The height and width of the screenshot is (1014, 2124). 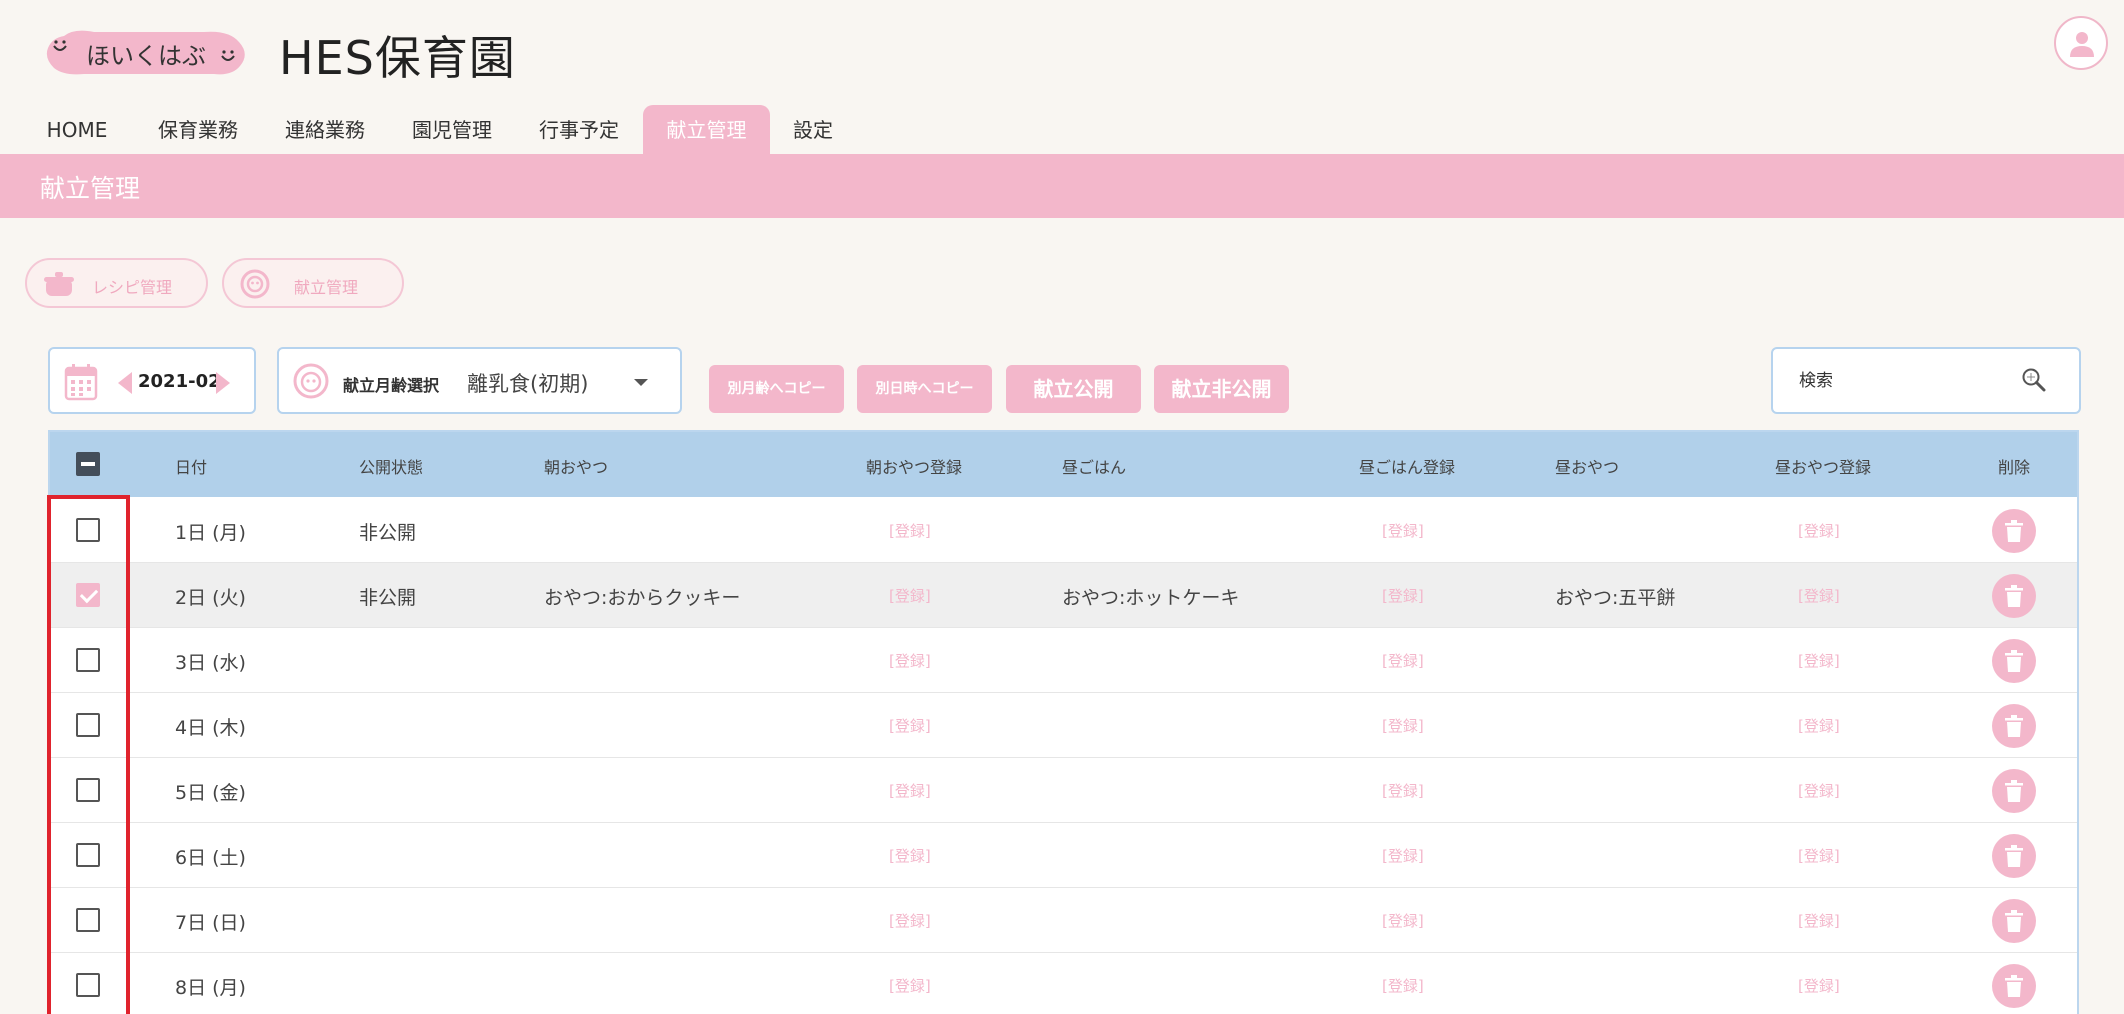 What do you see at coordinates (1151, 598) in the screenshot?
I see `row-lunch: おやつ:ホットケーキ` at bounding box center [1151, 598].